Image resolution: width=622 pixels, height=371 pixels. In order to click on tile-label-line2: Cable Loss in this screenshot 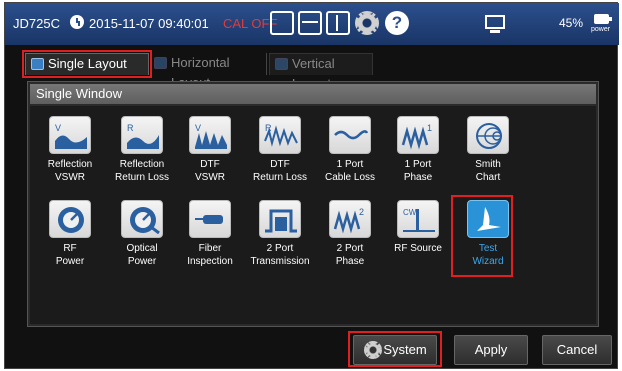, I will do `click(350, 177)`.